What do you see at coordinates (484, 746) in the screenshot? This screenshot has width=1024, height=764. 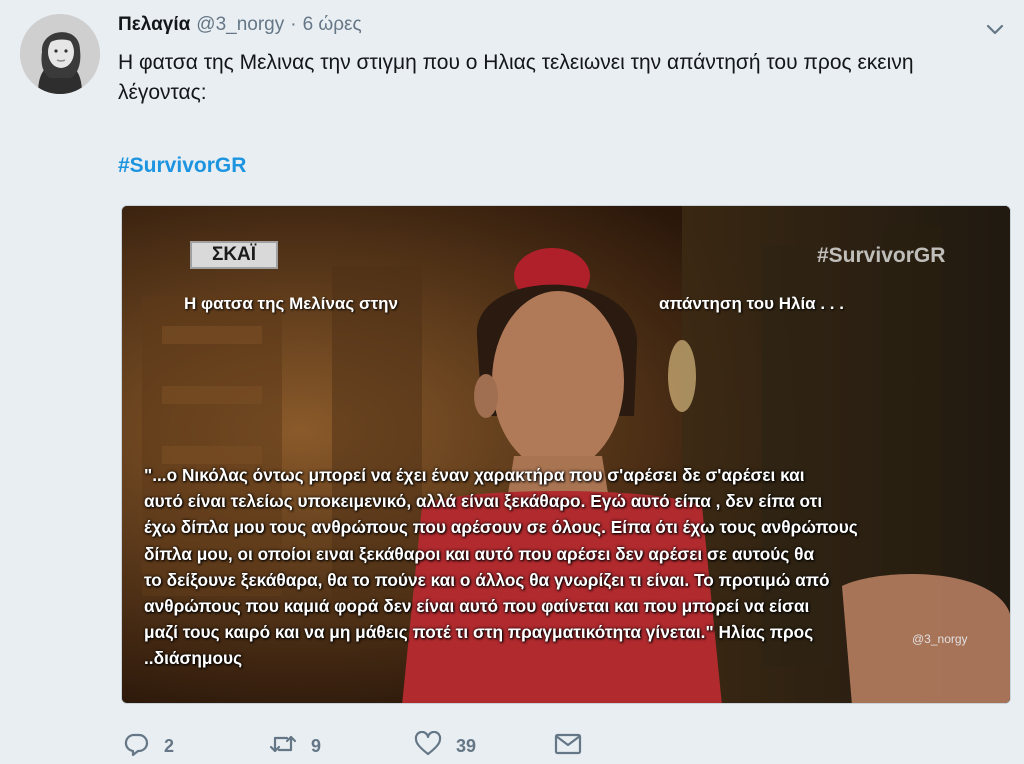 I see `like-button: 39` at bounding box center [484, 746].